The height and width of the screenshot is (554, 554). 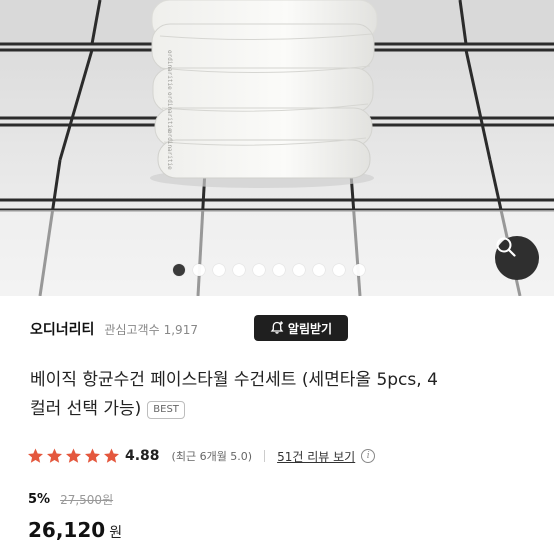 I want to click on follower-info: 관심고객수 1,917, so click(x=151, y=329).